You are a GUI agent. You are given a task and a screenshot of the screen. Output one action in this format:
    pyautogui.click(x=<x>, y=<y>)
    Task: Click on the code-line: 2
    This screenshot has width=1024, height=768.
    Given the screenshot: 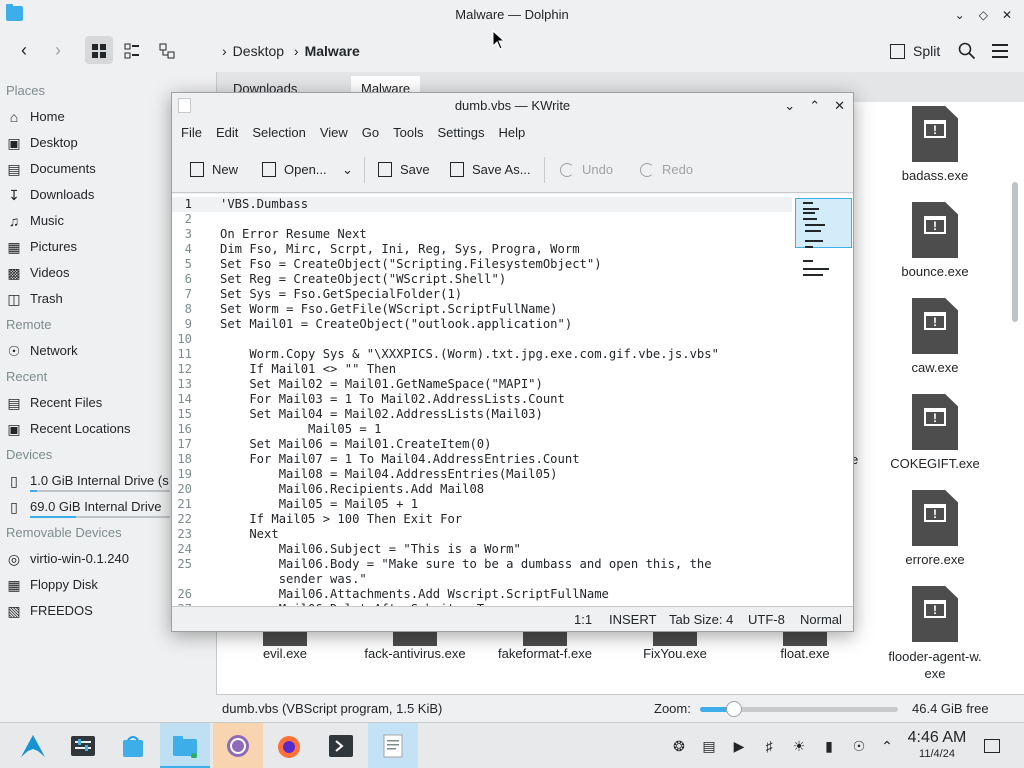 What is the action you would take?
    pyautogui.click(x=482, y=219)
    